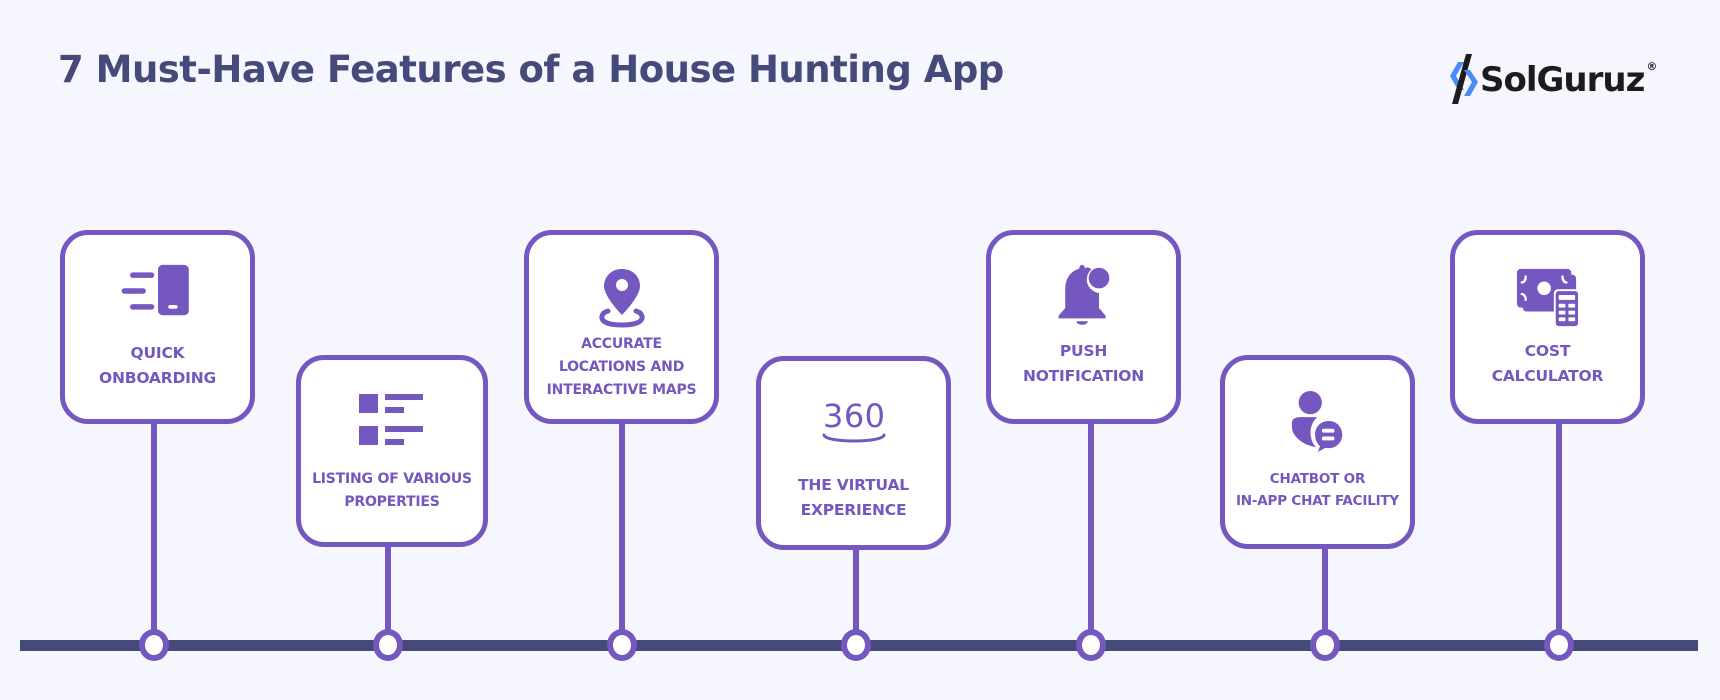 Image resolution: width=1720 pixels, height=700 pixels. What do you see at coordinates (392, 451) in the screenshot?
I see `feature-card-listing: LISTING OF VARIOUS PROPERTIES` at bounding box center [392, 451].